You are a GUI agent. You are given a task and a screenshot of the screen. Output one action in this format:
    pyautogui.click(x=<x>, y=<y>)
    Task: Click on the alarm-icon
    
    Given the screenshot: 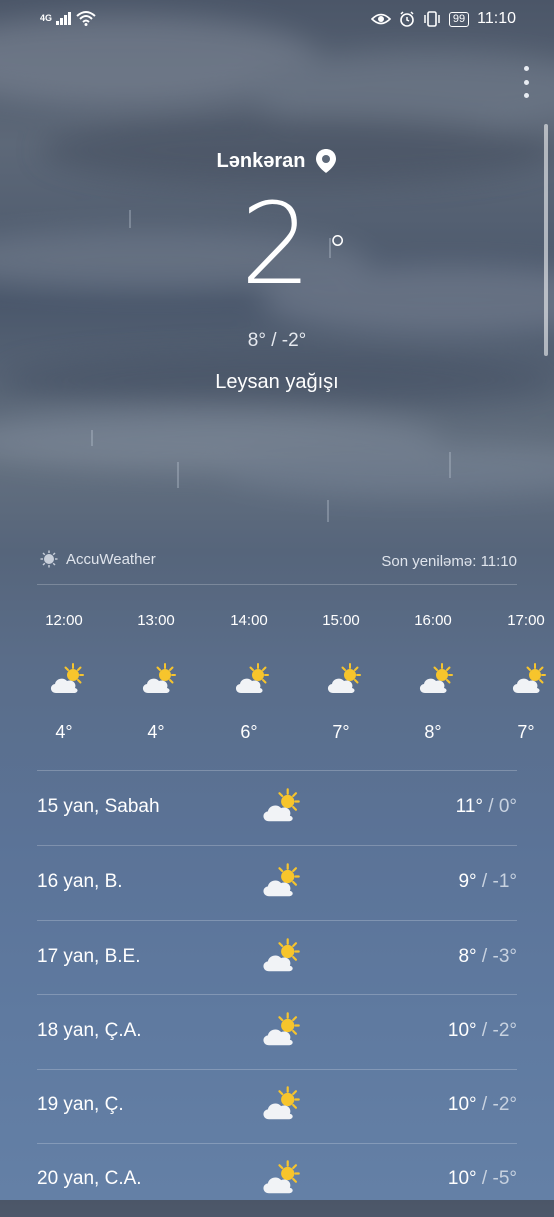 What is the action you would take?
    pyautogui.click(x=407, y=19)
    